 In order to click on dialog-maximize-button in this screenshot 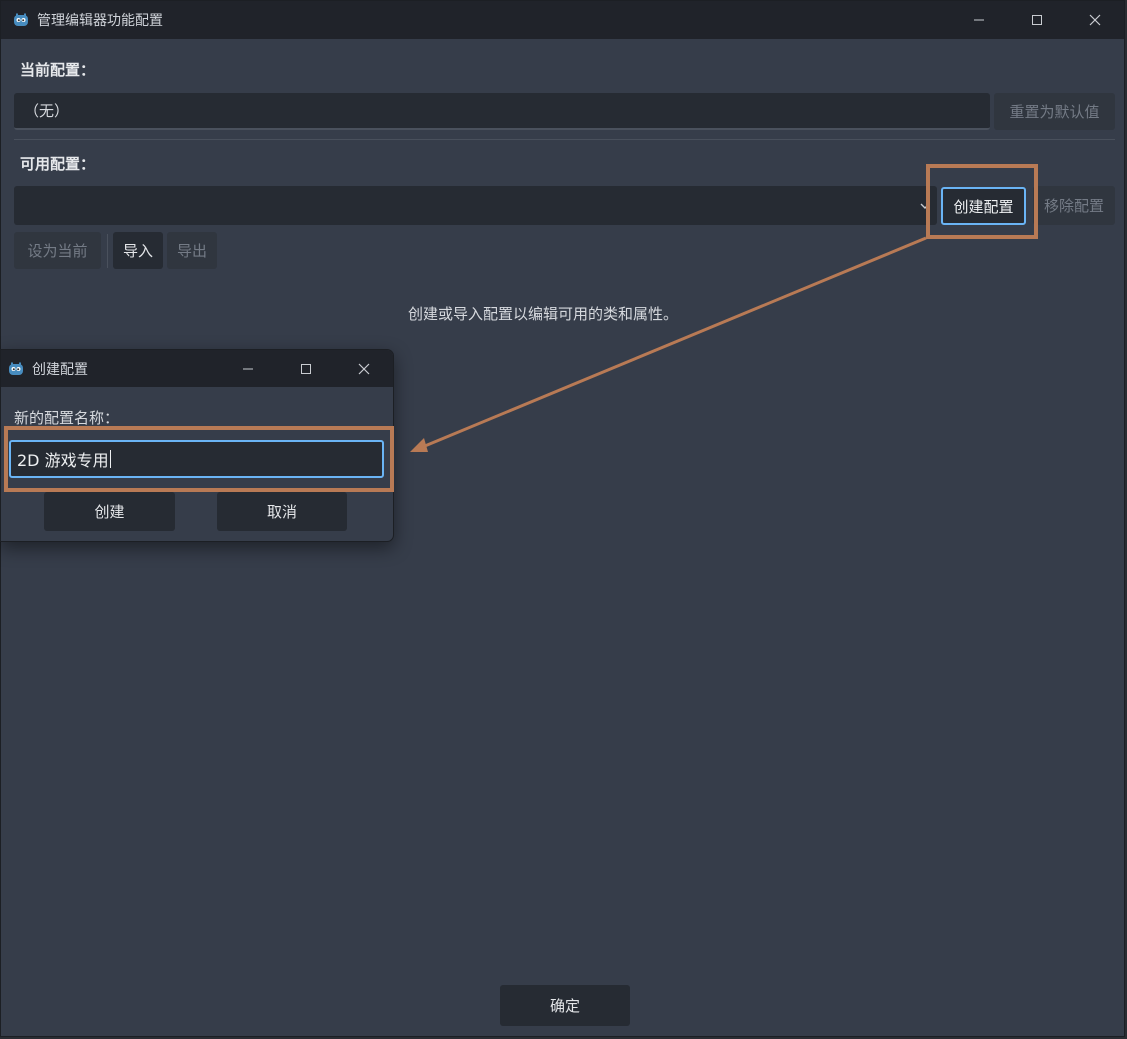, I will do `click(306, 368)`.